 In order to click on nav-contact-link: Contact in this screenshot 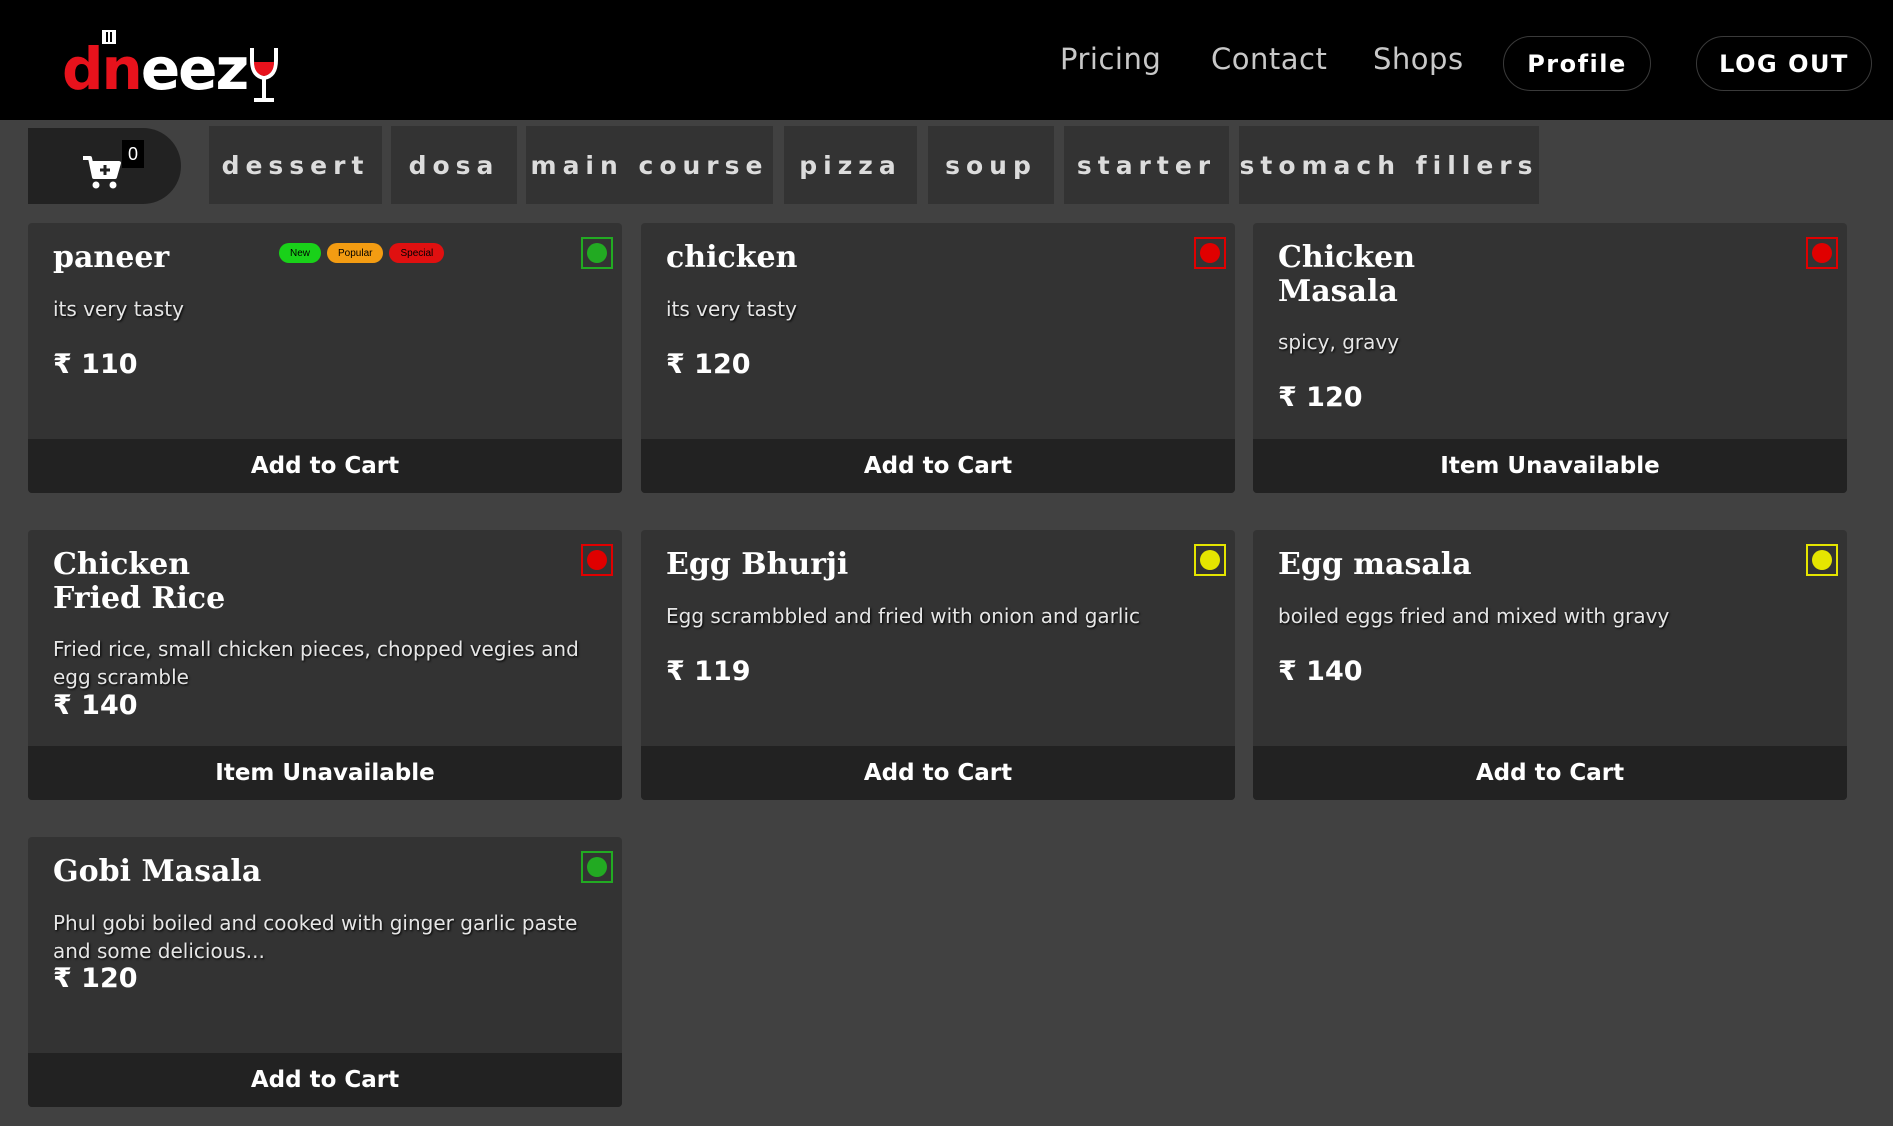, I will do `click(1269, 59)`.